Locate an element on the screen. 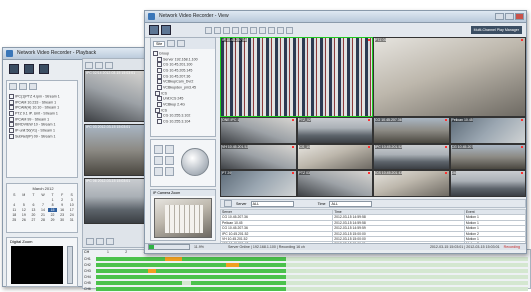  layout-8-button is located at coordinates (235, 30).